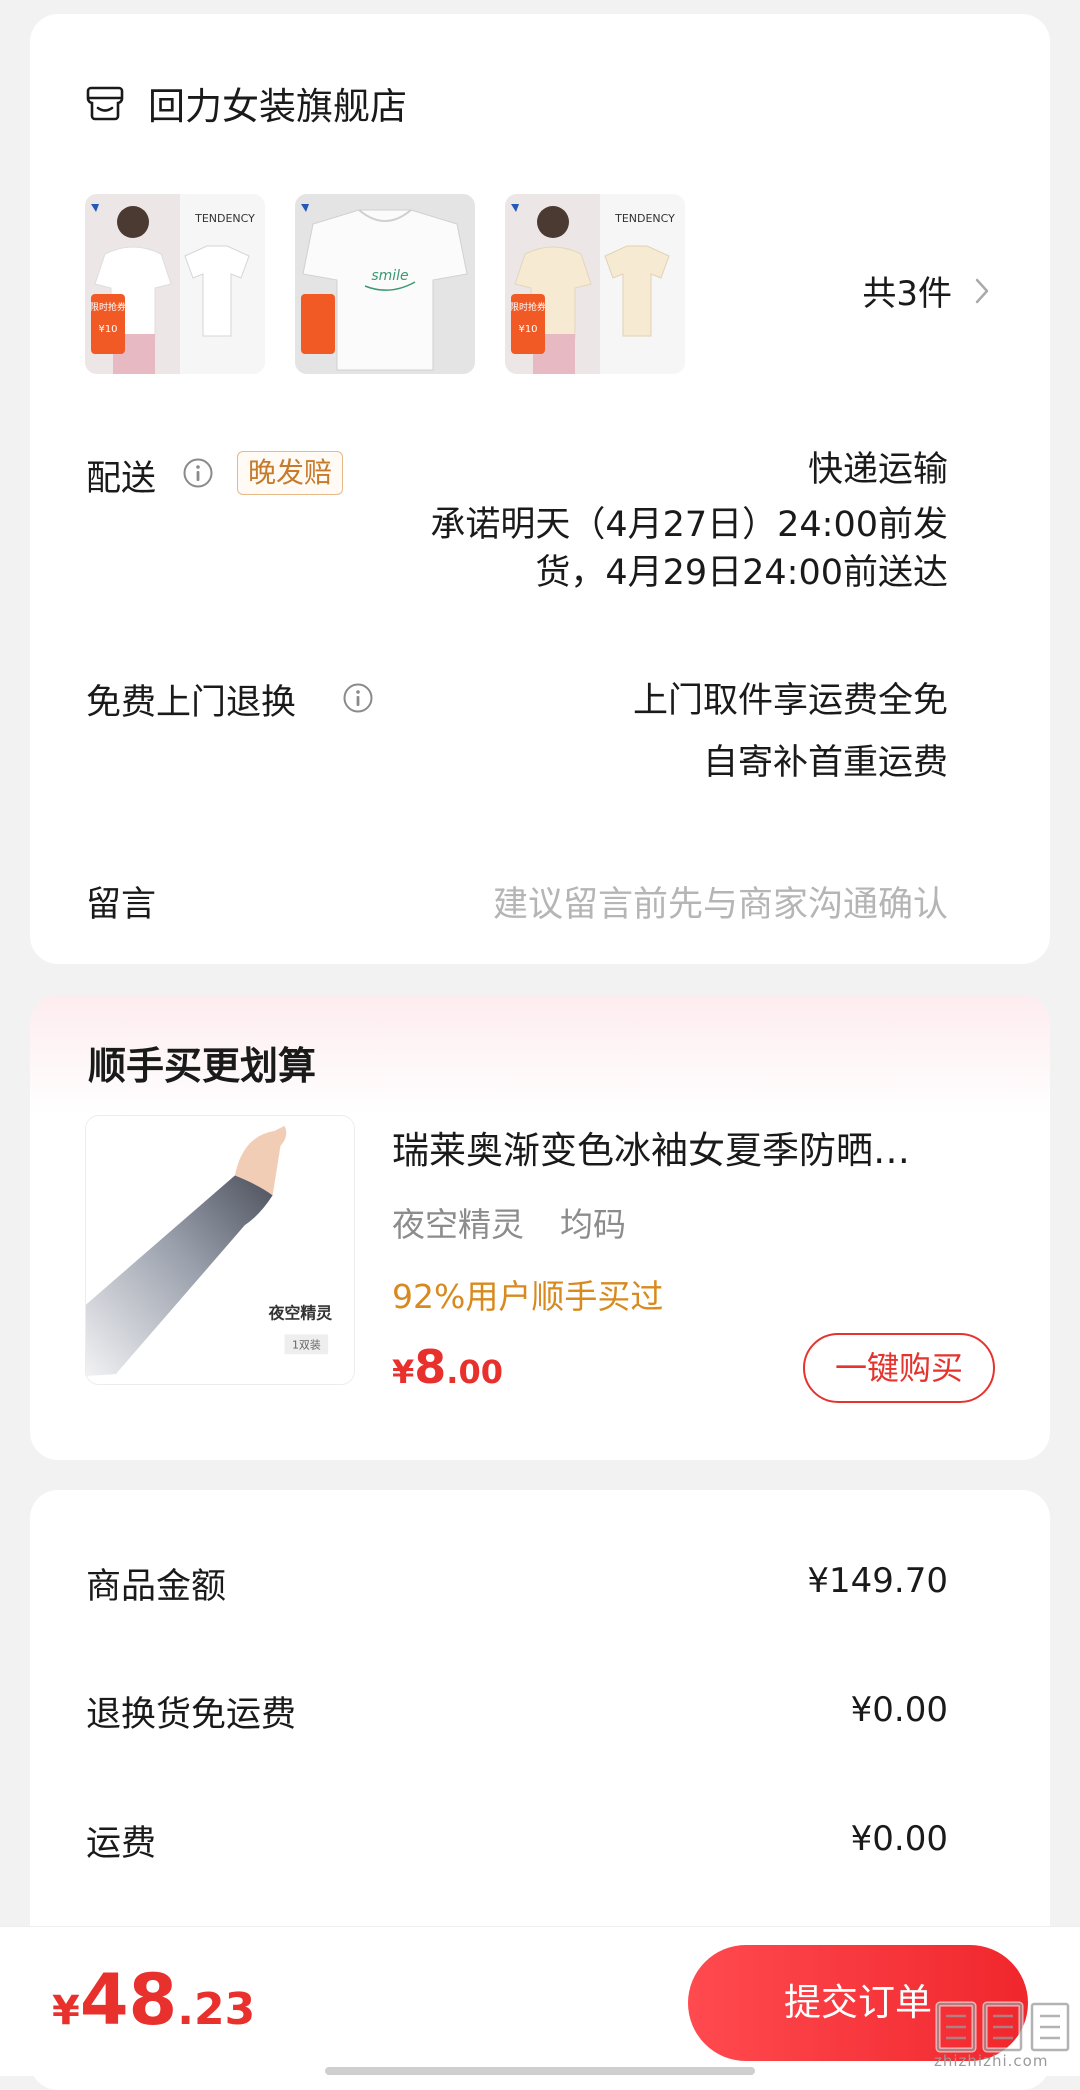 The height and width of the screenshot is (2090, 1080). What do you see at coordinates (107, 329) in the screenshot?
I see `thumb-1-promo-price: ¥10` at bounding box center [107, 329].